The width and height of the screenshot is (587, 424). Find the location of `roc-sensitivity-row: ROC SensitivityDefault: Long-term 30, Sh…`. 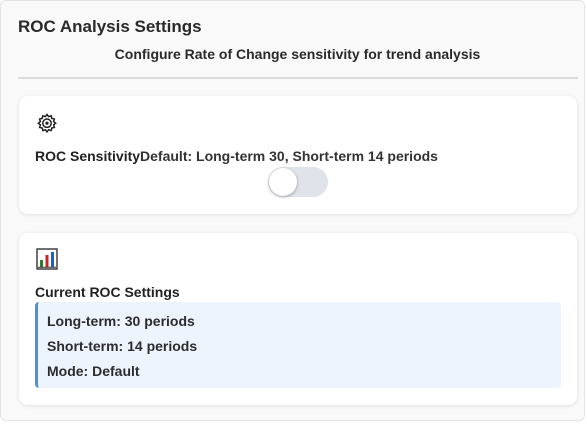

roc-sensitivity-row: ROC SensitivityDefault: Long-term 30, Sh… is located at coordinates (236, 156).